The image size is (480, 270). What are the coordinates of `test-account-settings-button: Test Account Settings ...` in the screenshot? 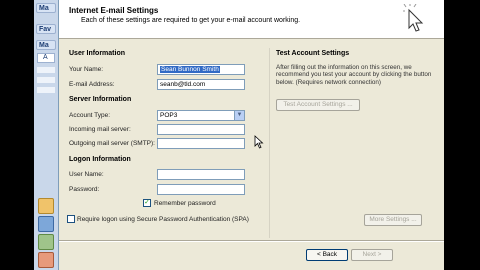 It's located at (318, 105).